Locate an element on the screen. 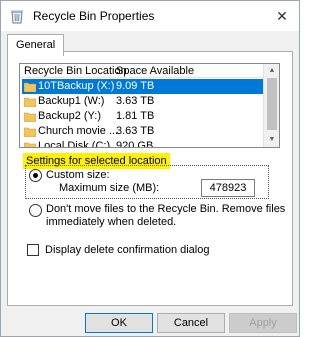  list-item-location: 10TBackup (X:) is located at coordinates (76, 86).